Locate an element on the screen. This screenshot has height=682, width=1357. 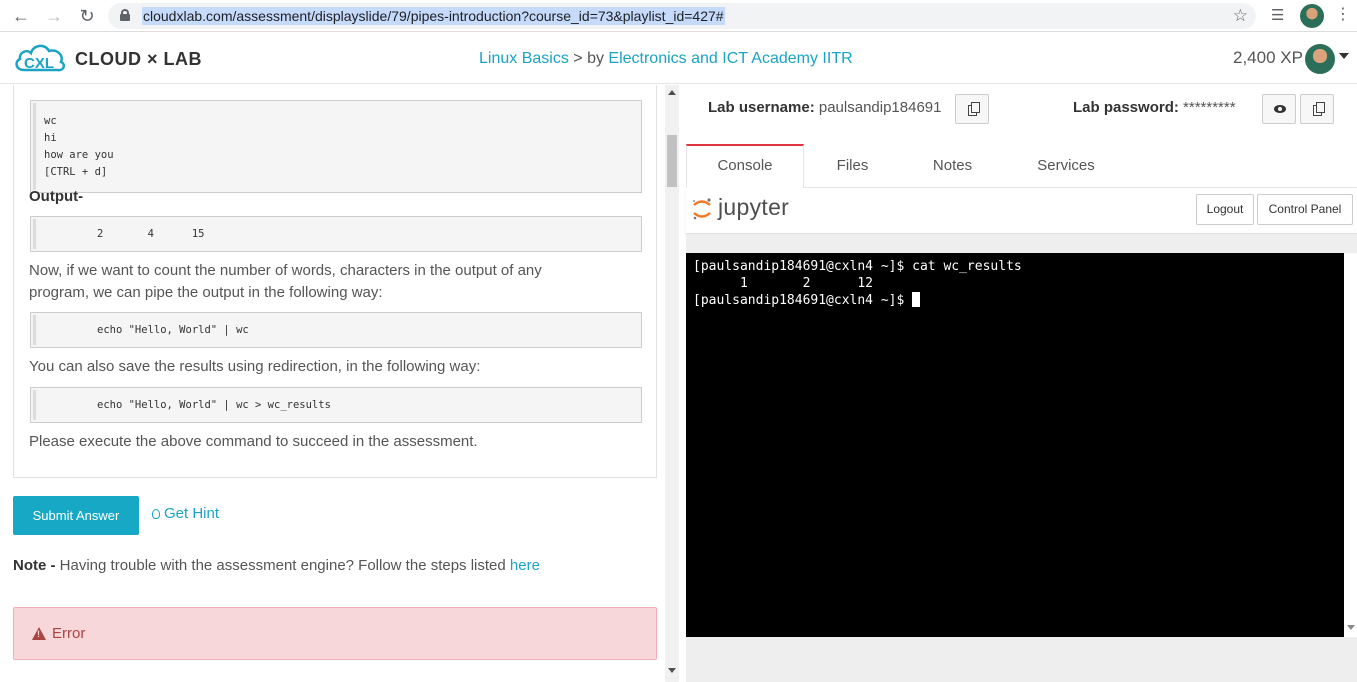
terminal-prompt: [paulsandip184691@cxln4 ~]$ is located at coordinates (803, 300).